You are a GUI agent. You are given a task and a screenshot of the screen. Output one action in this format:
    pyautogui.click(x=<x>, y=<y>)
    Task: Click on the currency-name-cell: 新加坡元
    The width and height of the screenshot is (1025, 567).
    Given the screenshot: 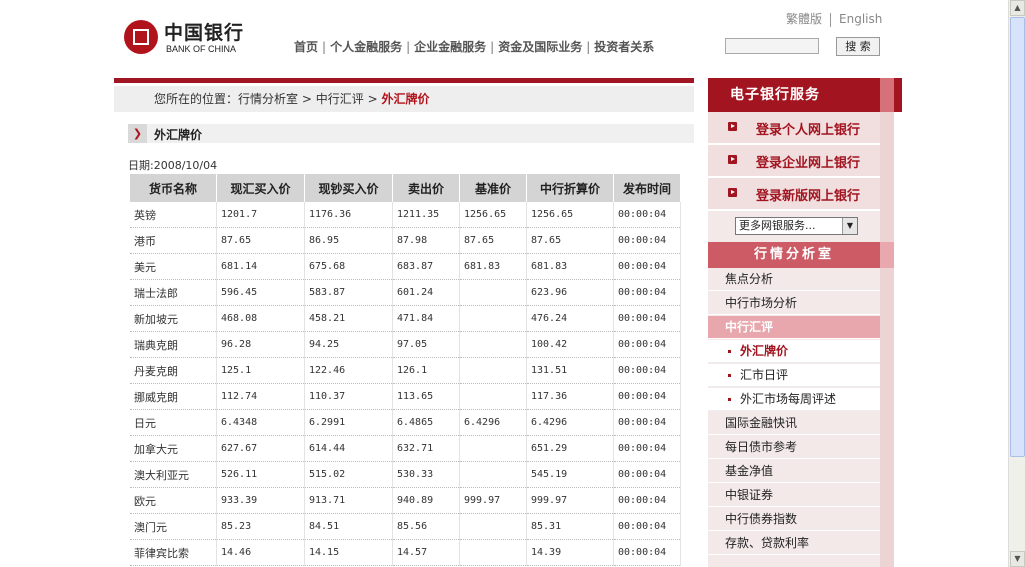 What is the action you would take?
    pyautogui.click(x=173, y=318)
    